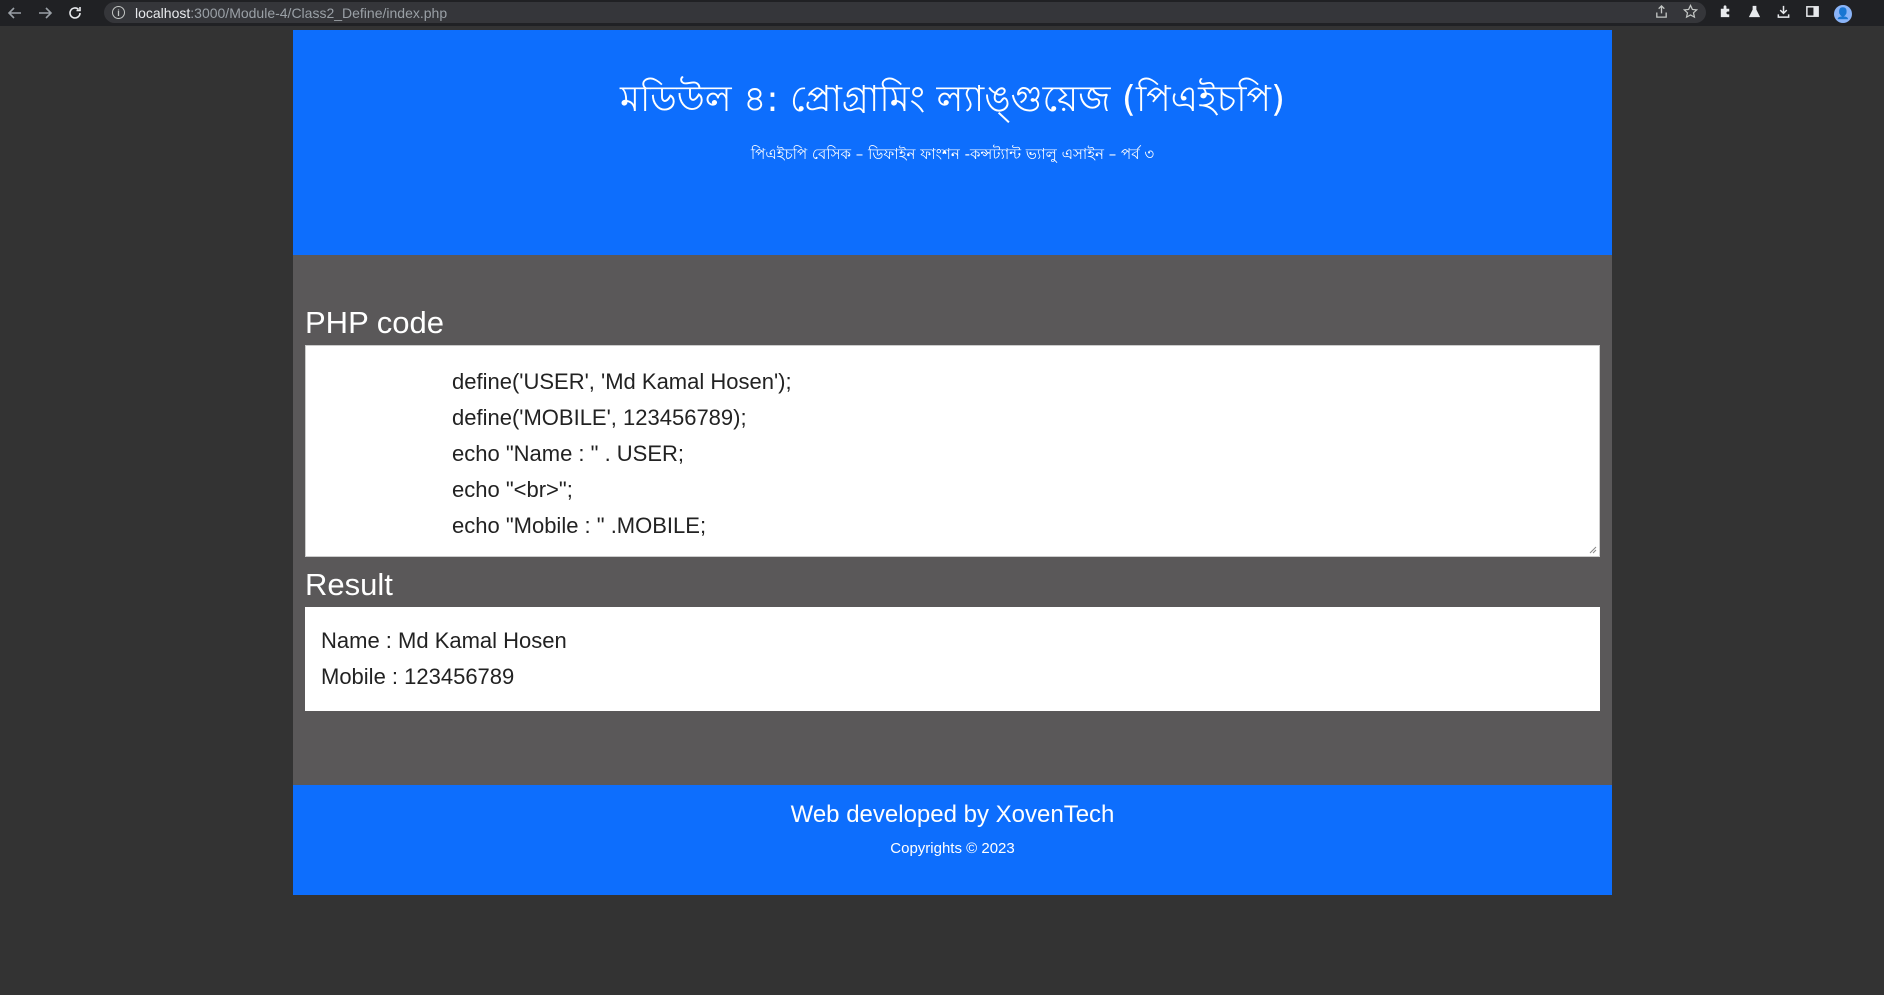  I want to click on resize-handle-icon, so click(1592, 549).